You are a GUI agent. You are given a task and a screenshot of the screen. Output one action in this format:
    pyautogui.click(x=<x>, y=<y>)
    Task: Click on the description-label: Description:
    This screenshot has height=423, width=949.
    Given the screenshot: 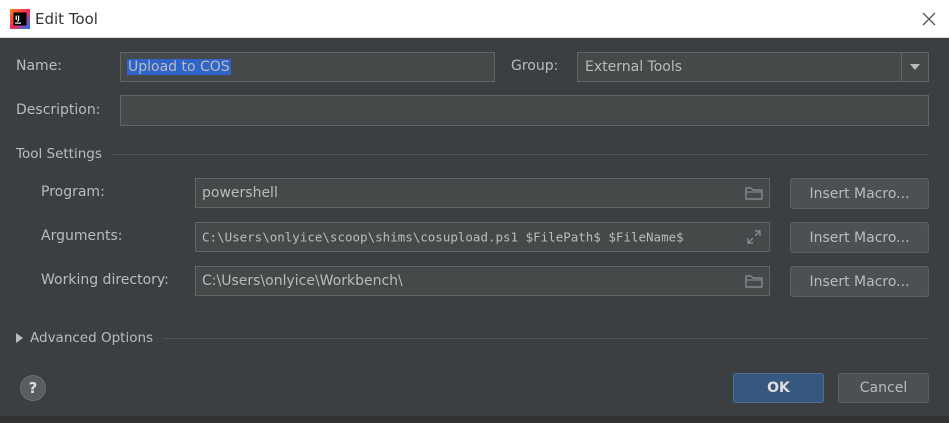 What is the action you would take?
    pyautogui.click(x=58, y=110)
    